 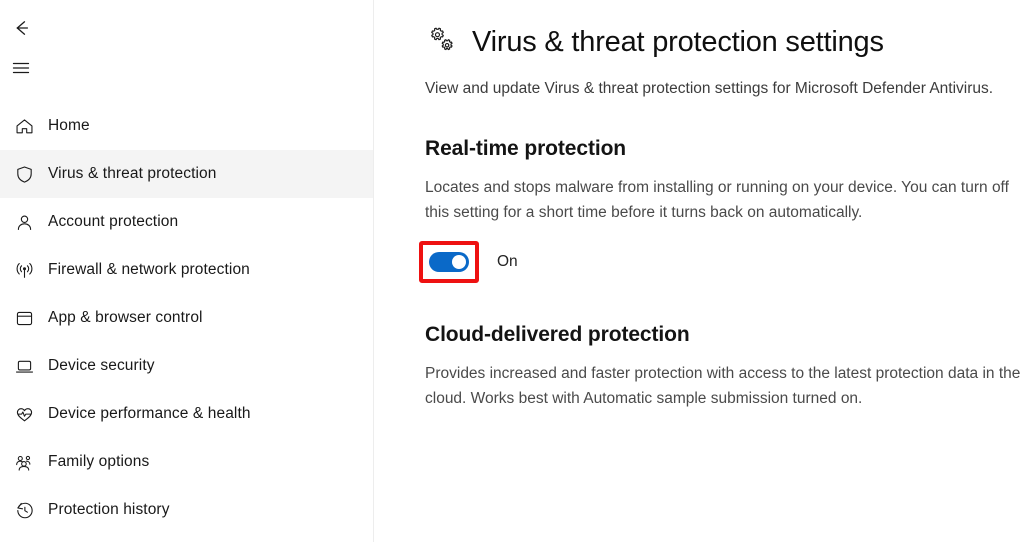 I want to click on sidebar-item-app-browser-control: App & browser control, so click(x=186, y=318).